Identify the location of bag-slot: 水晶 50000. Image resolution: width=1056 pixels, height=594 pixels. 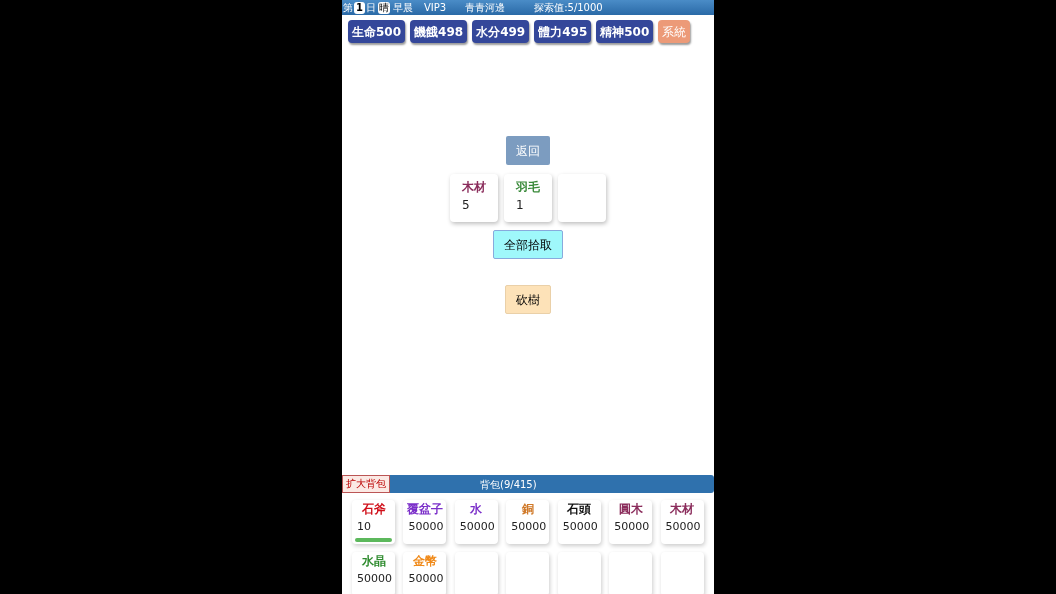
(373, 573).